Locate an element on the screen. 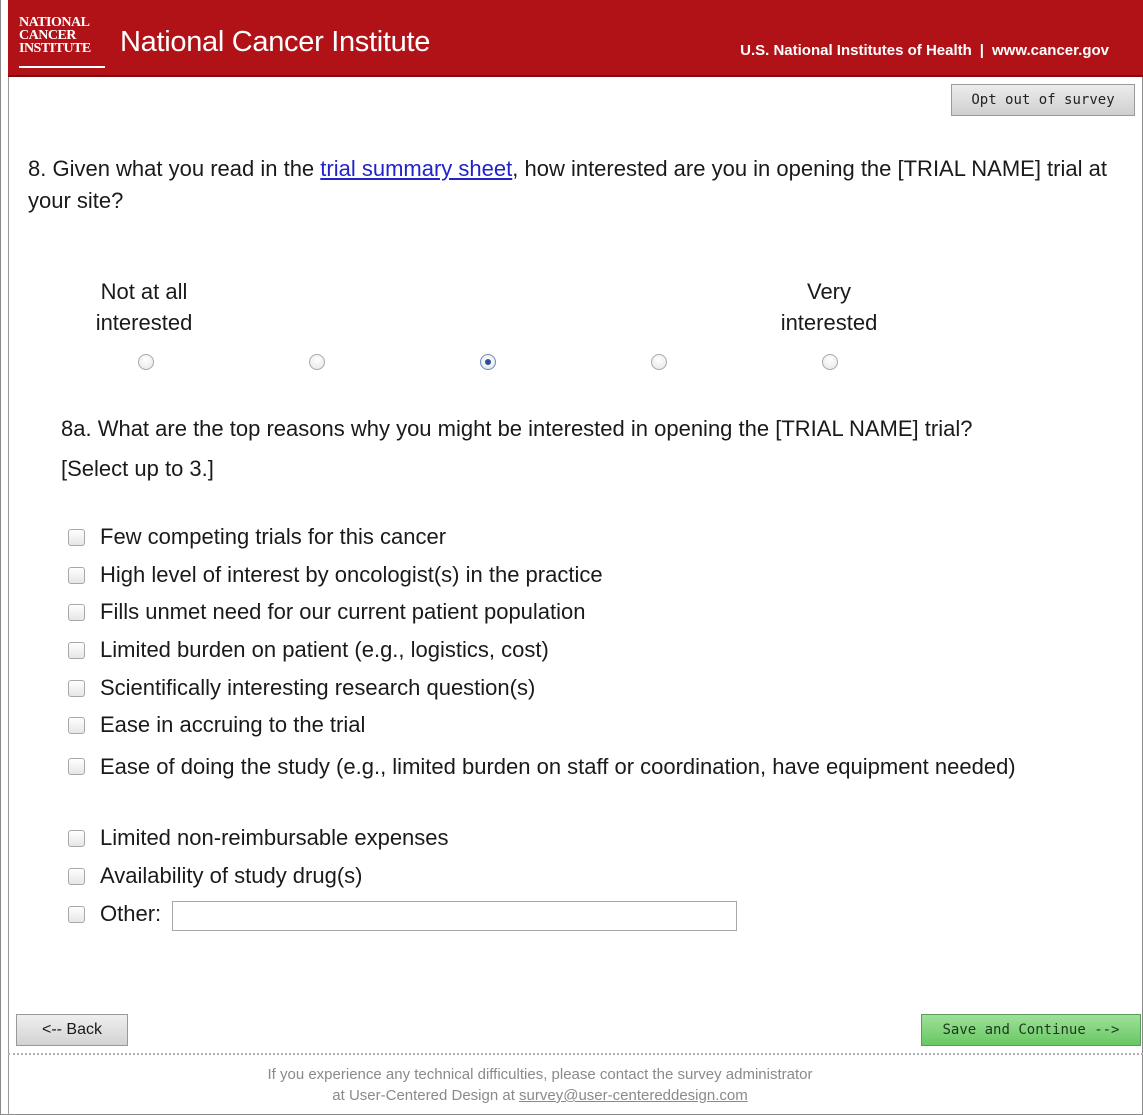 Image resolution: width=1143 pixels, height=1115 pixels. reason-option: Ease in accruing to the trial is located at coordinates (216, 725).